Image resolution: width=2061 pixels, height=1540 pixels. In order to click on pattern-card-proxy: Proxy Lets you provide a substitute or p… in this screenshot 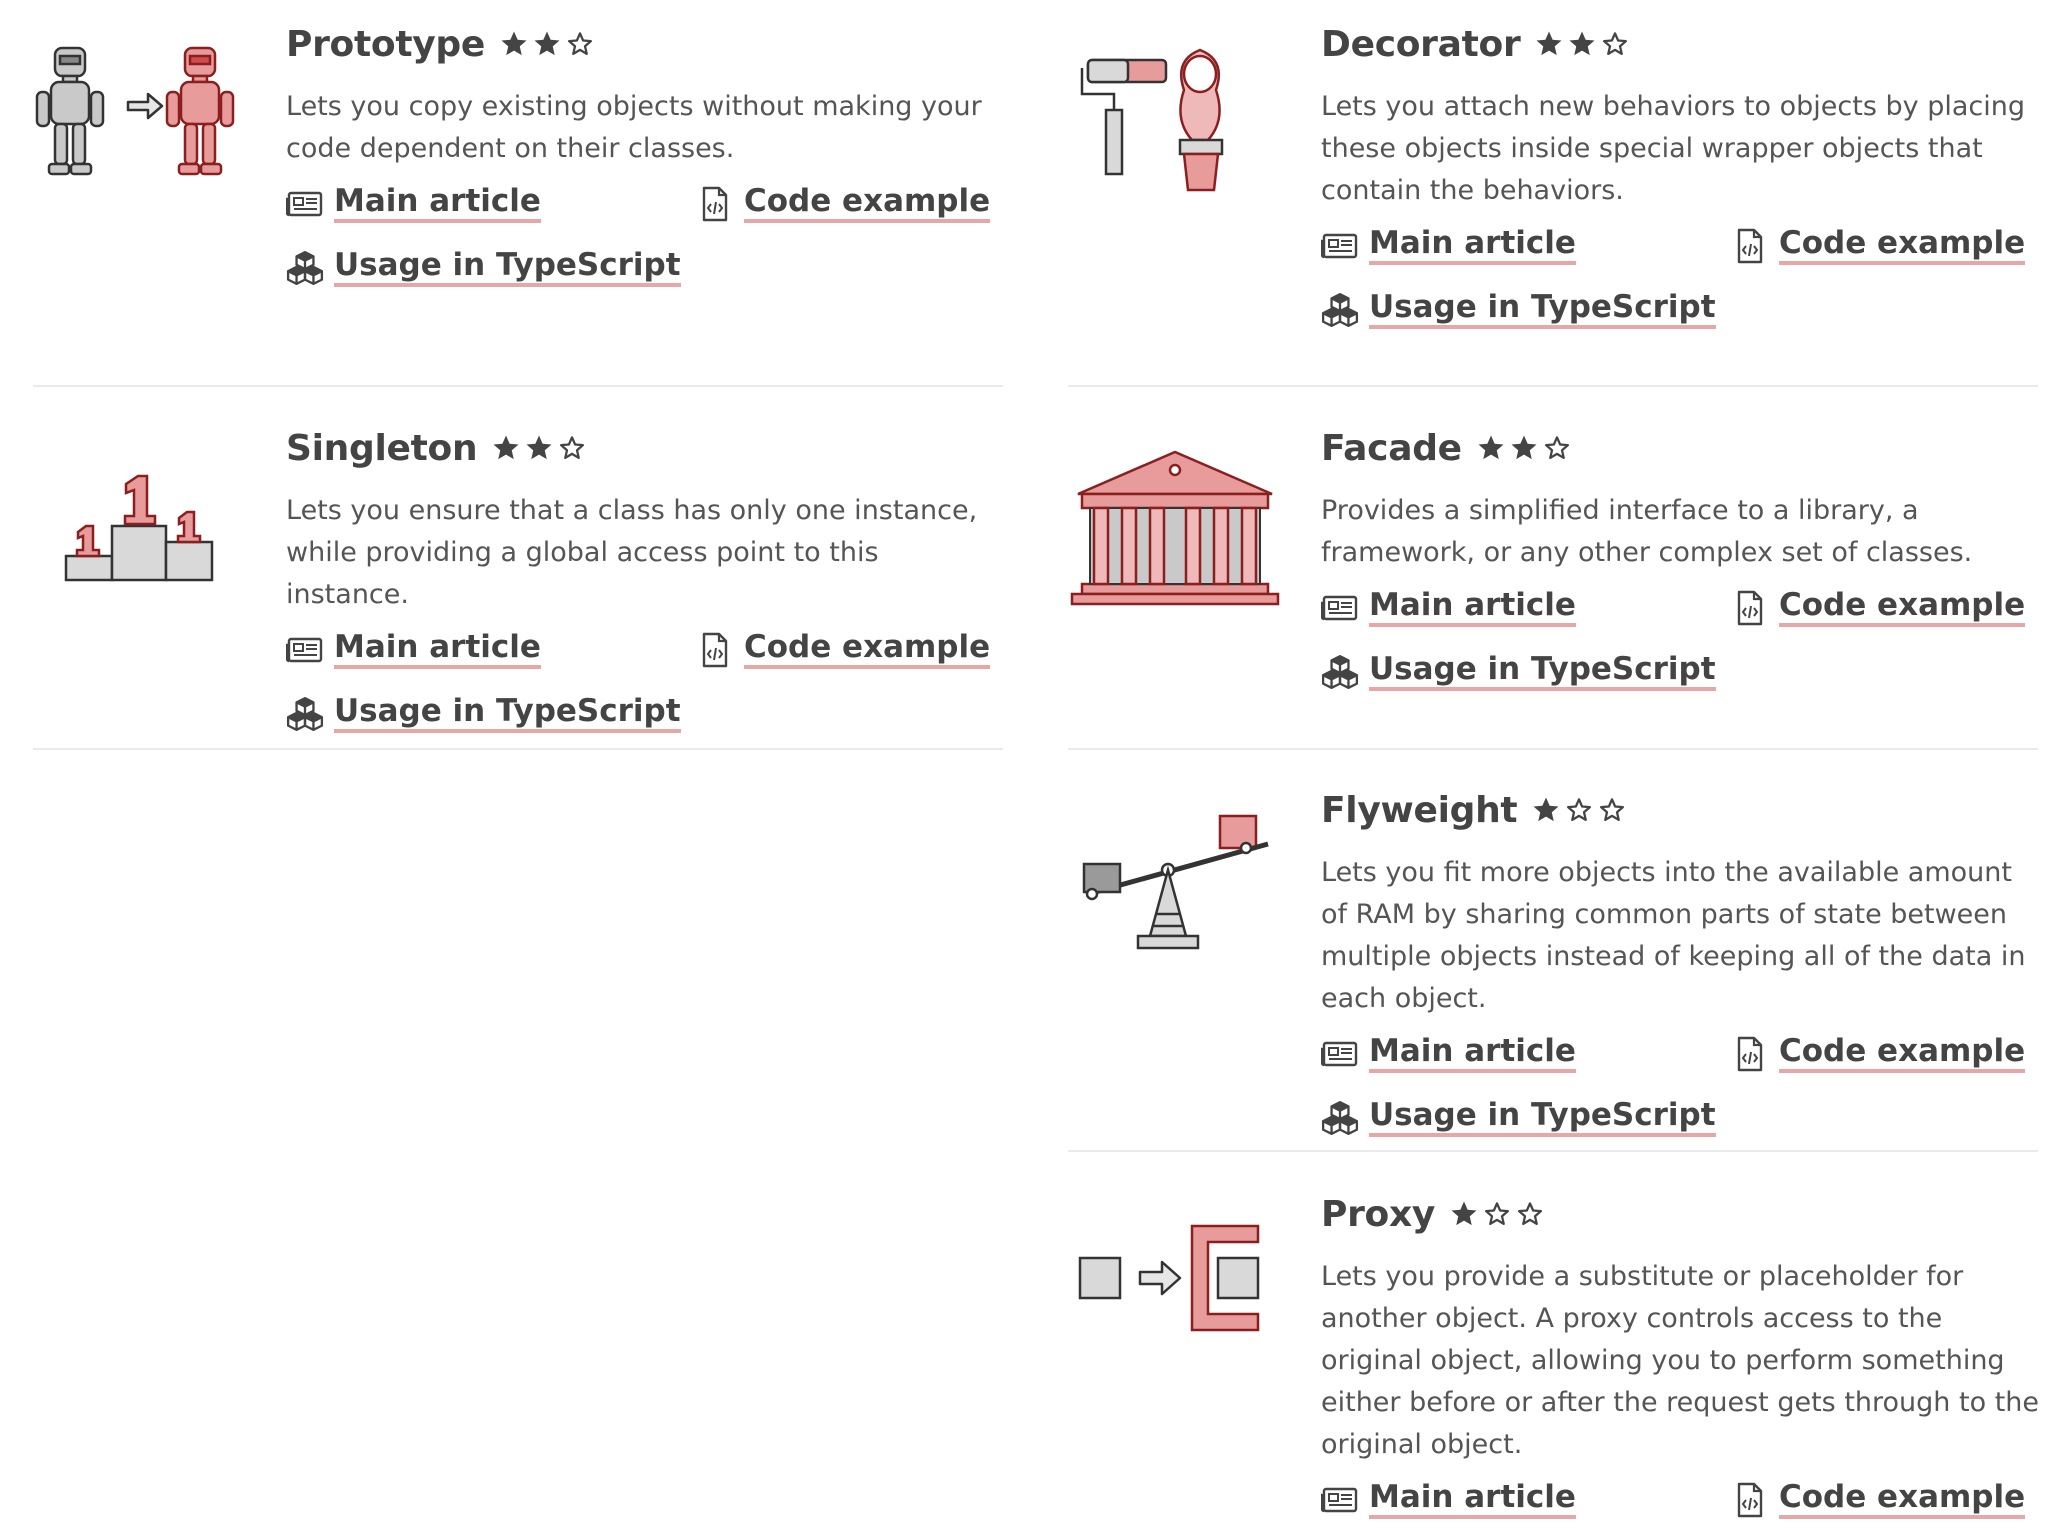, I will do `click(1555, 1354)`.